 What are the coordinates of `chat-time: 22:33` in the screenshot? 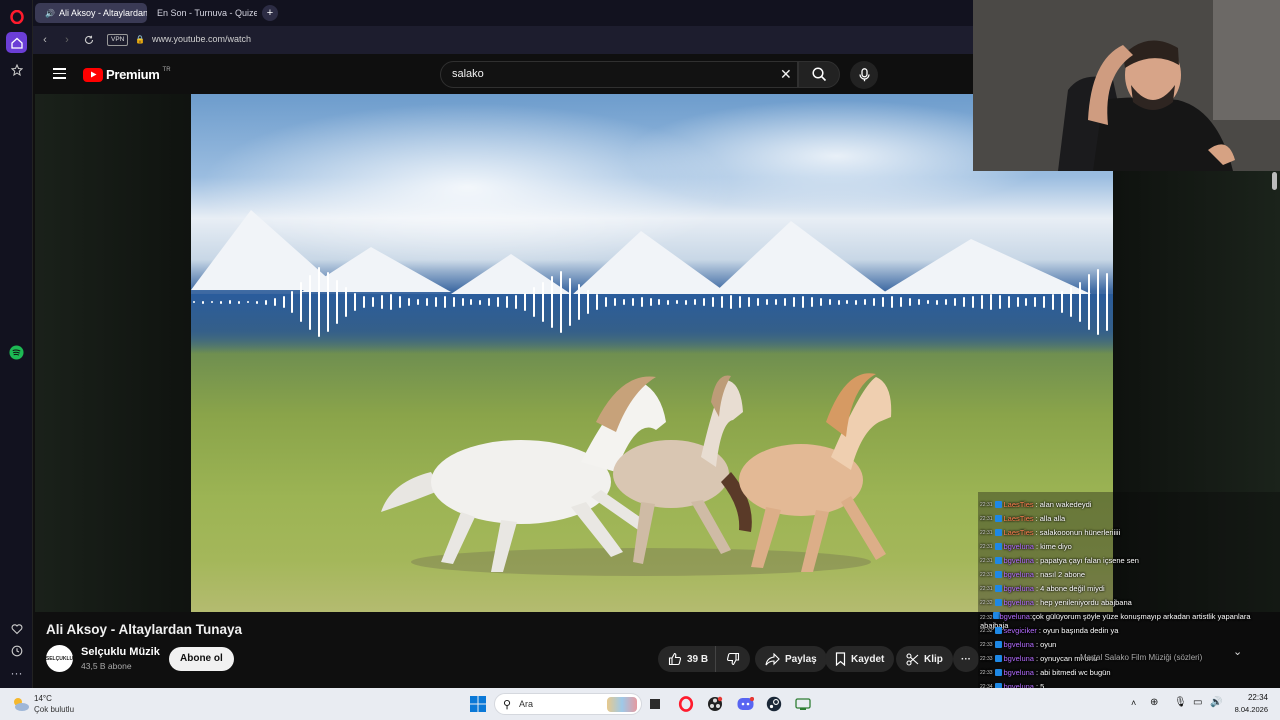 It's located at (986, 672).